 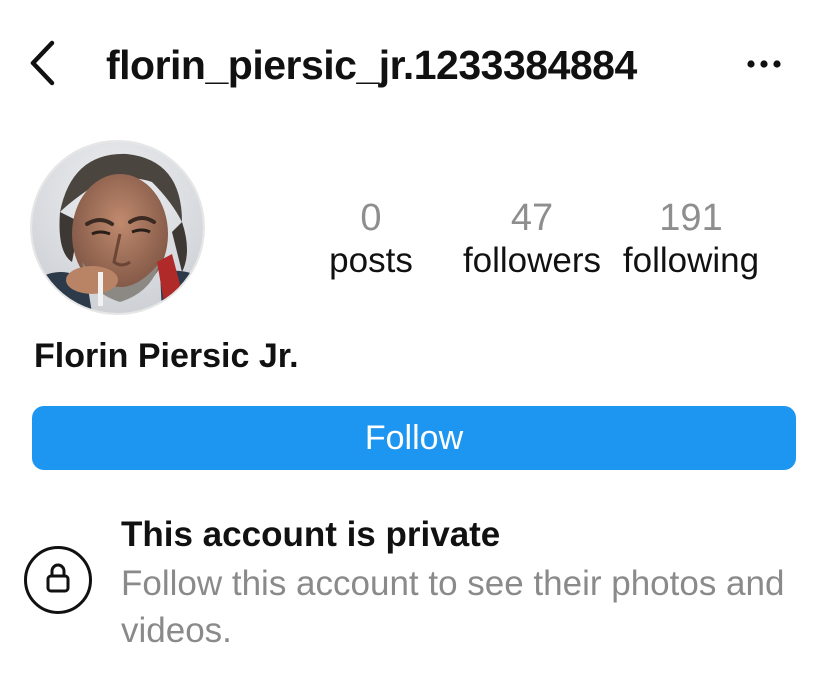 What do you see at coordinates (532, 218) in the screenshot?
I see `followers-count: 47` at bounding box center [532, 218].